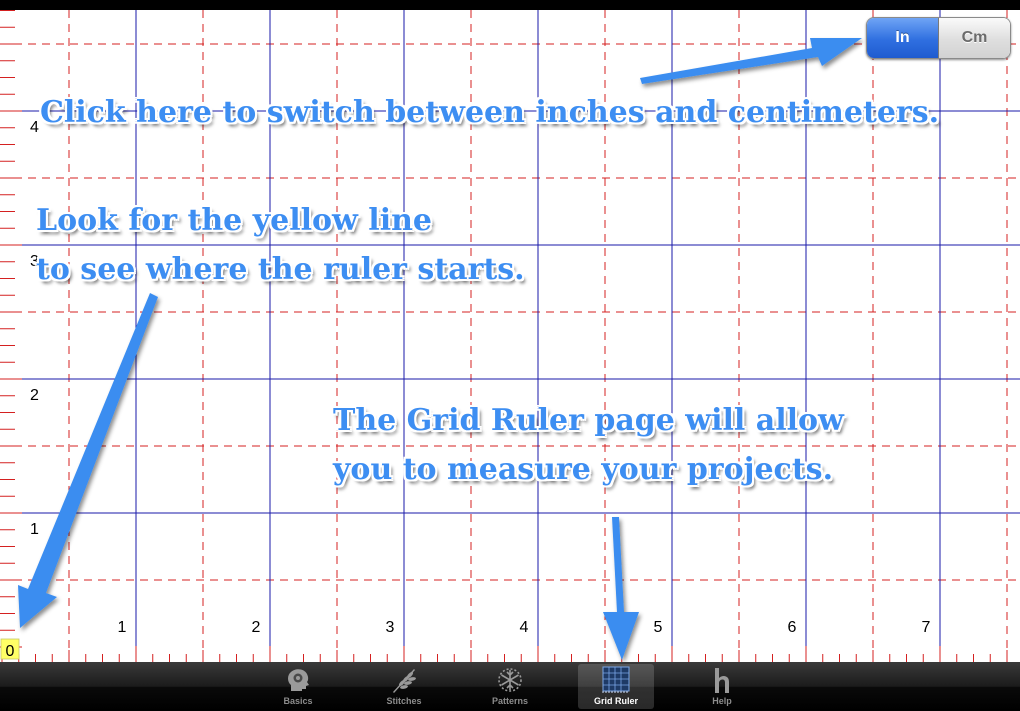 The height and width of the screenshot is (711, 1020). I want to click on tab-bar: Basics Stitches Patterns Grid Ruler Help, so click(510, 686).